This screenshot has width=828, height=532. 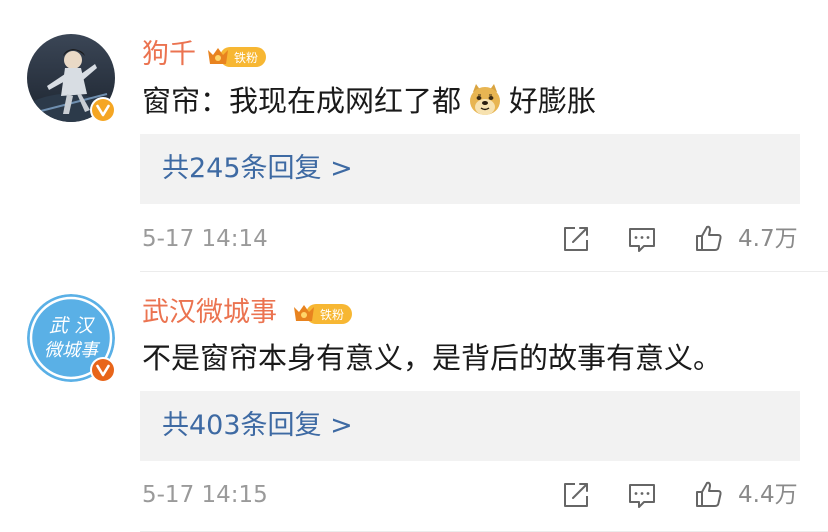 What do you see at coordinates (432, 358) in the screenshot?
I see `comment-text: 不是窗帘本身有意义，是背后的故事有意义。` at bounding box center [432, 358].